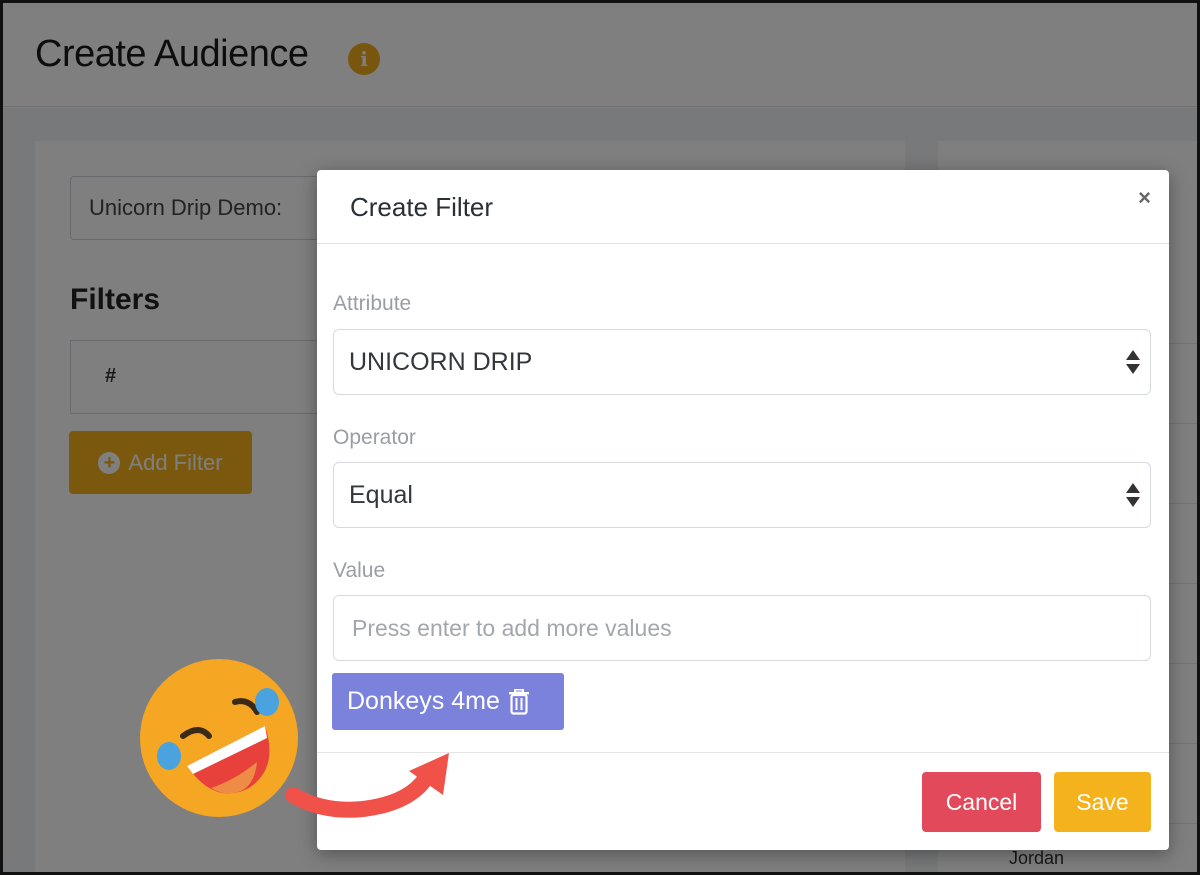  What do you see at coordinates (742, 628) in the screenshot?
I see `value-input` at bounding box center [742, 628].